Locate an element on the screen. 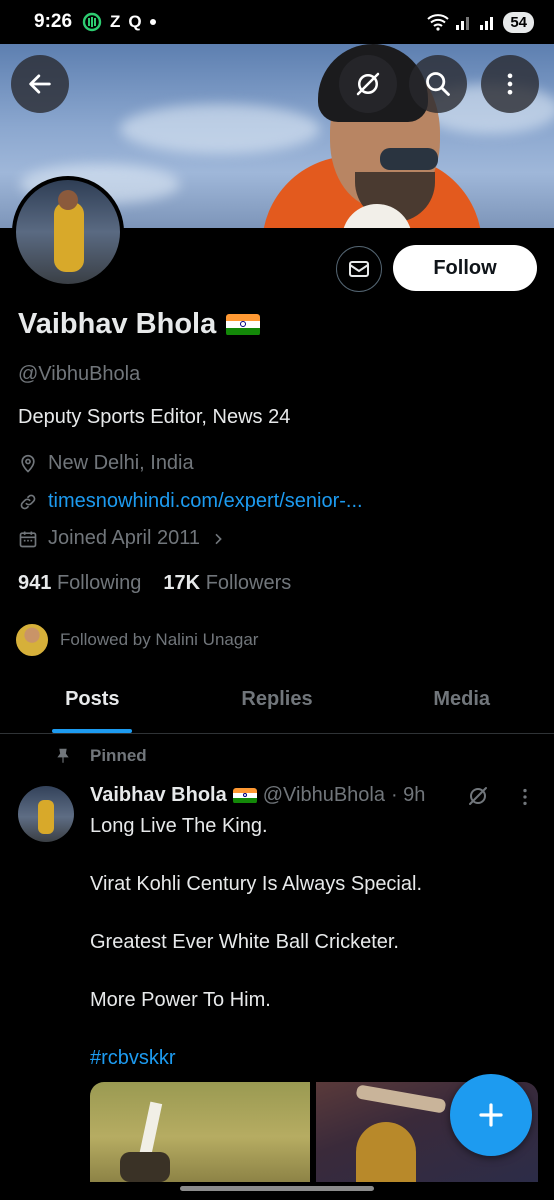 This screenshot has height=1200, width=554. joined-text: Joined April 2011 is located at coordinates (124, 538).